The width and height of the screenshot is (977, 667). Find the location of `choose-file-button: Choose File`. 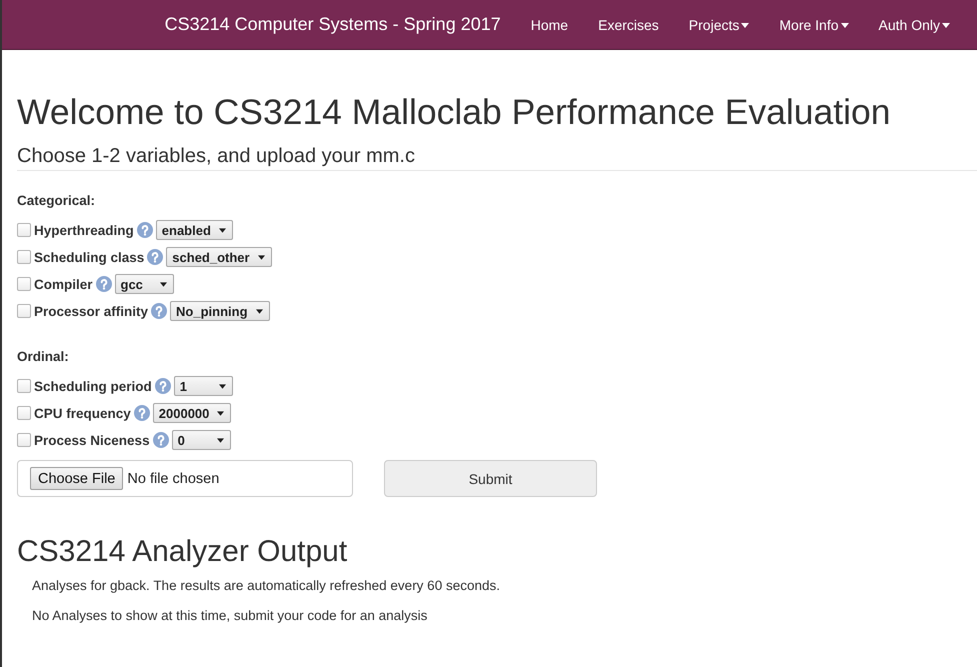

choose-file-button: Choose File is located at coordinates (77, 478).